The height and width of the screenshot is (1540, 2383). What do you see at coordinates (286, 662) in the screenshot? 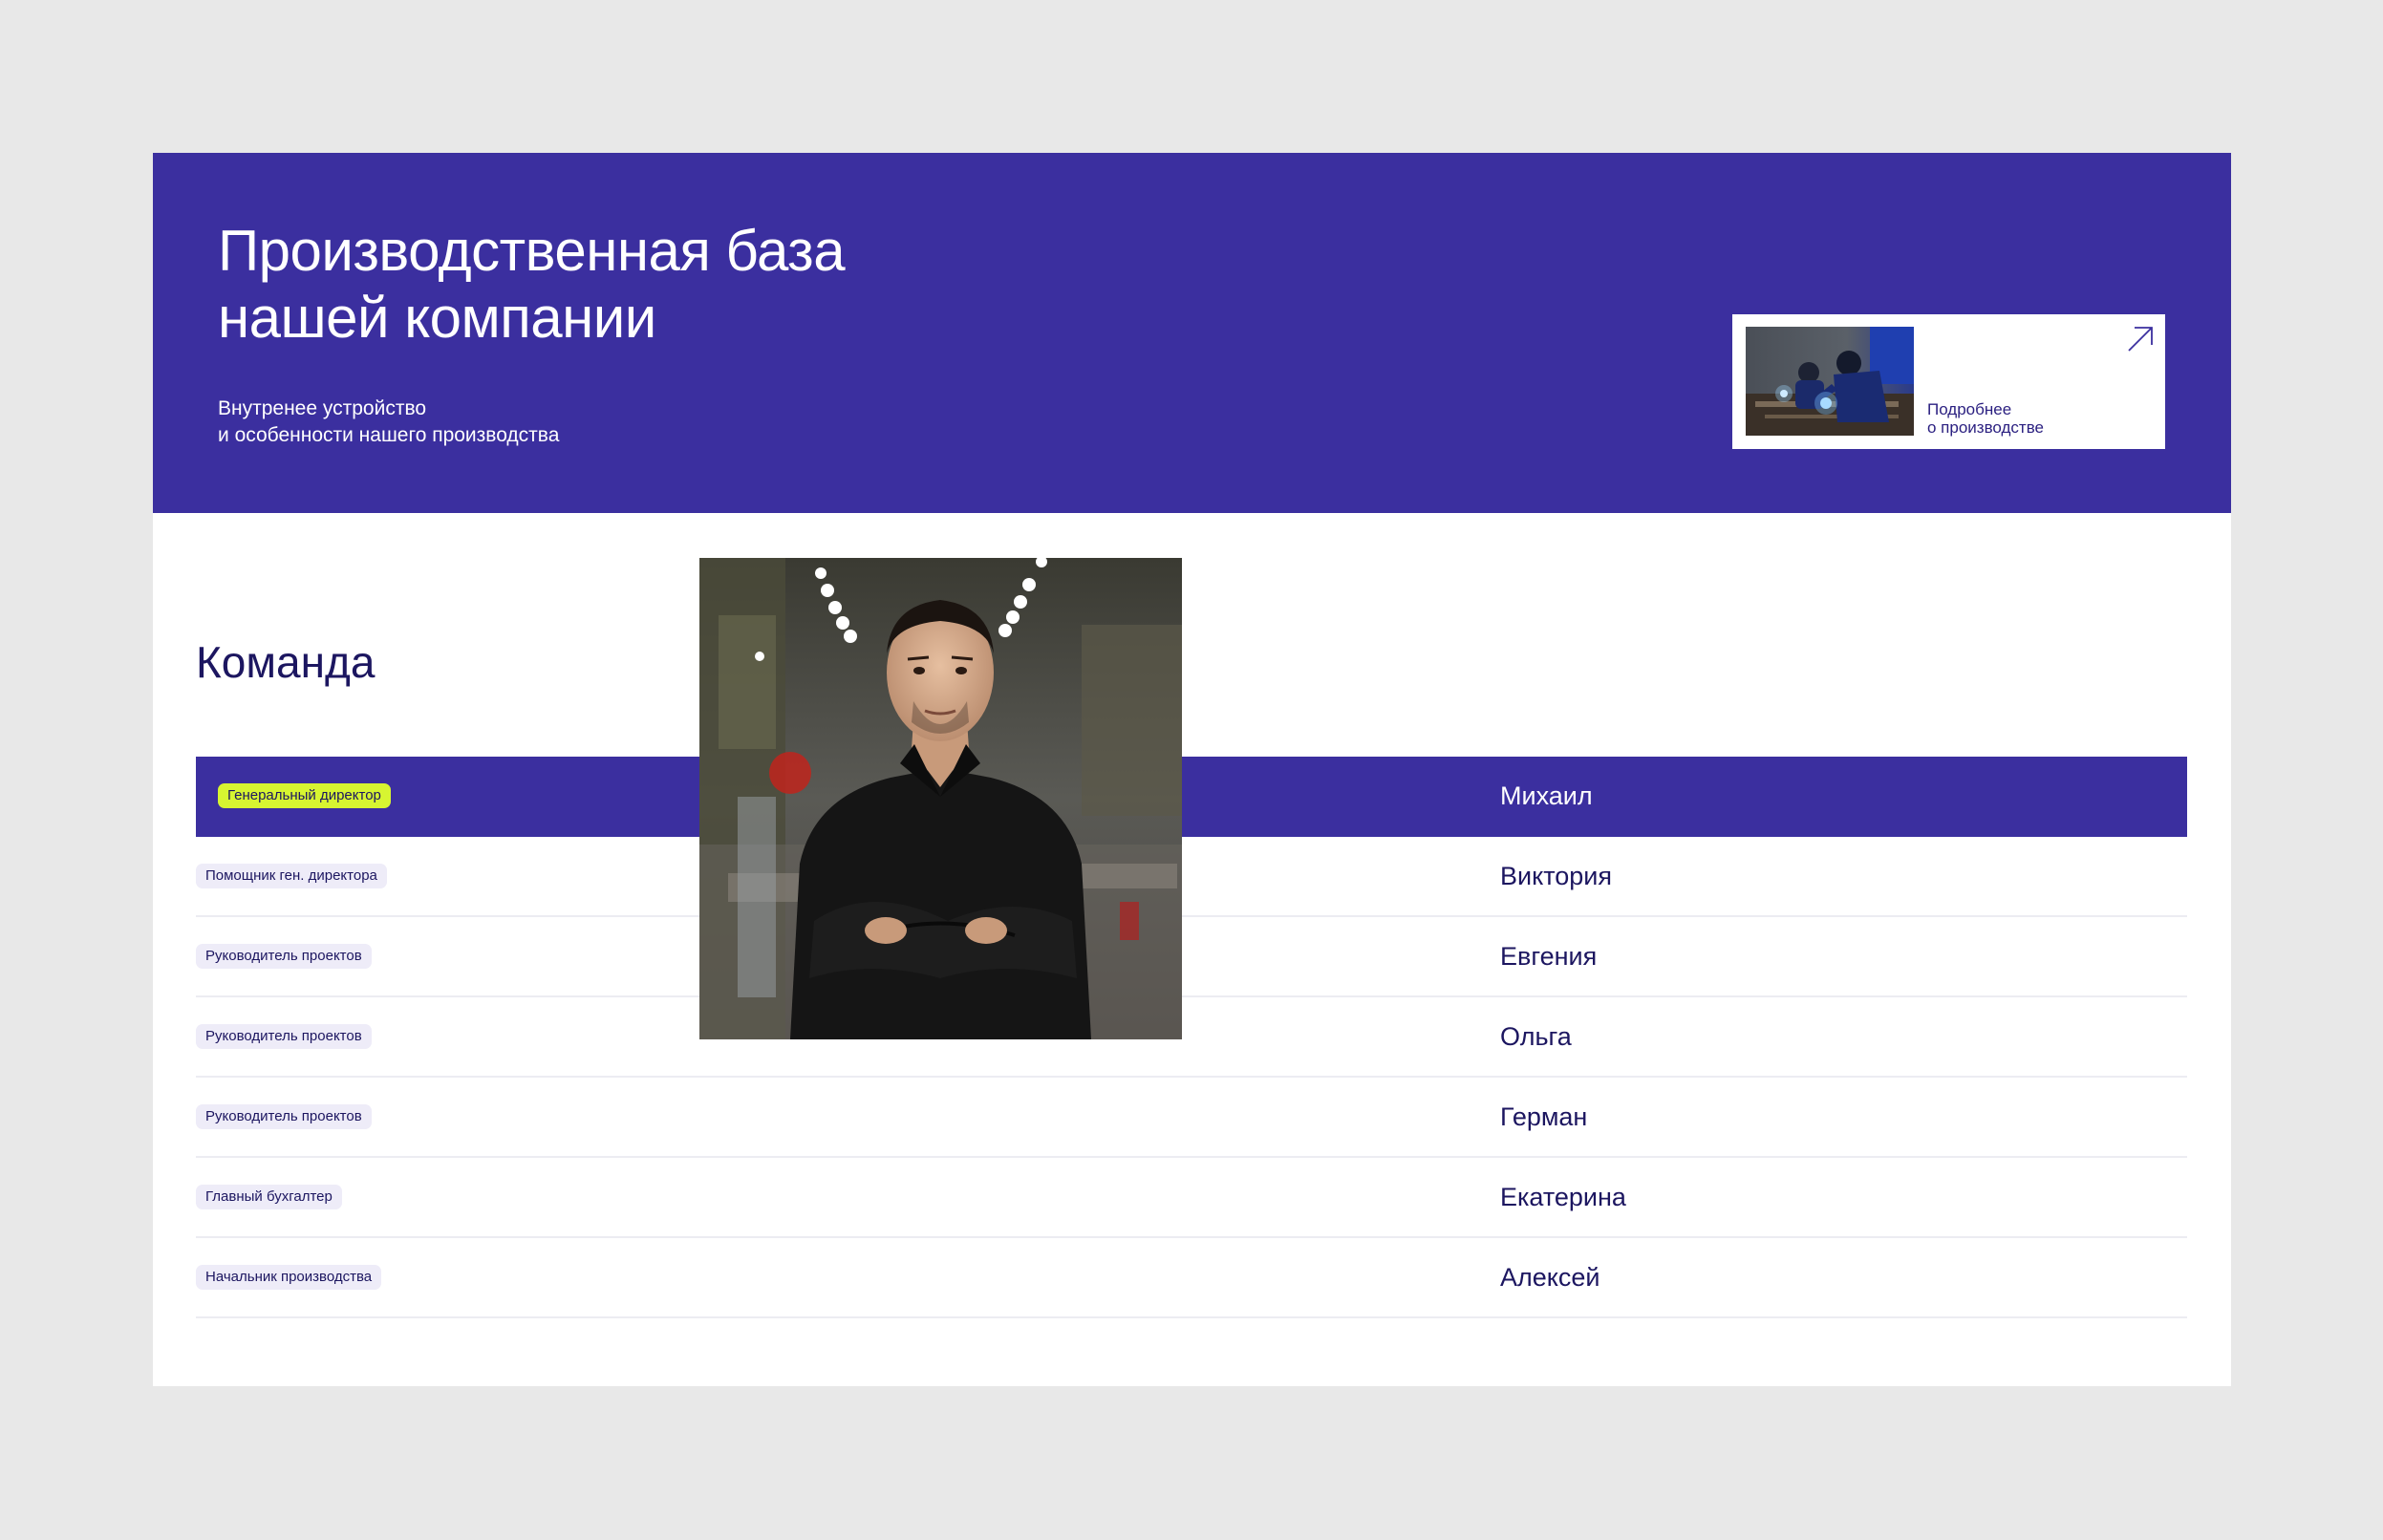
I see `team-section-title: Команда` at bounding box center [286, 662].